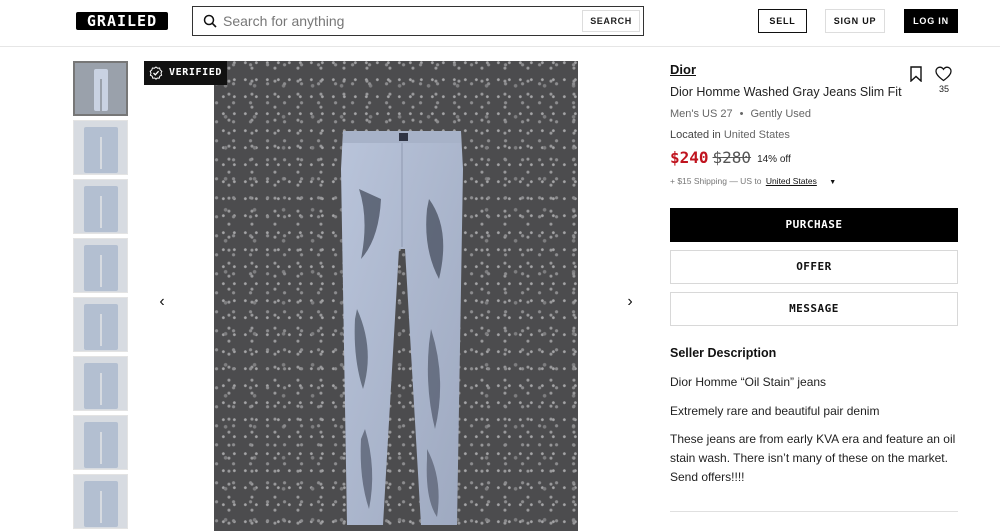 The width and height of the screenshot is (1000, 531). What do you see at coordinates (402, 328) in the screenshot?
I see `jeans-image` at bounding box center [402, 328].